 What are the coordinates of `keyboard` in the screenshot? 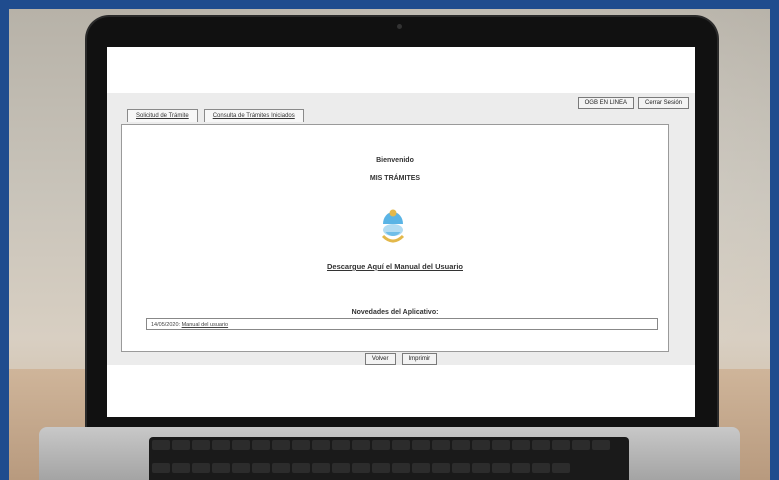 It's located at (389, 458).